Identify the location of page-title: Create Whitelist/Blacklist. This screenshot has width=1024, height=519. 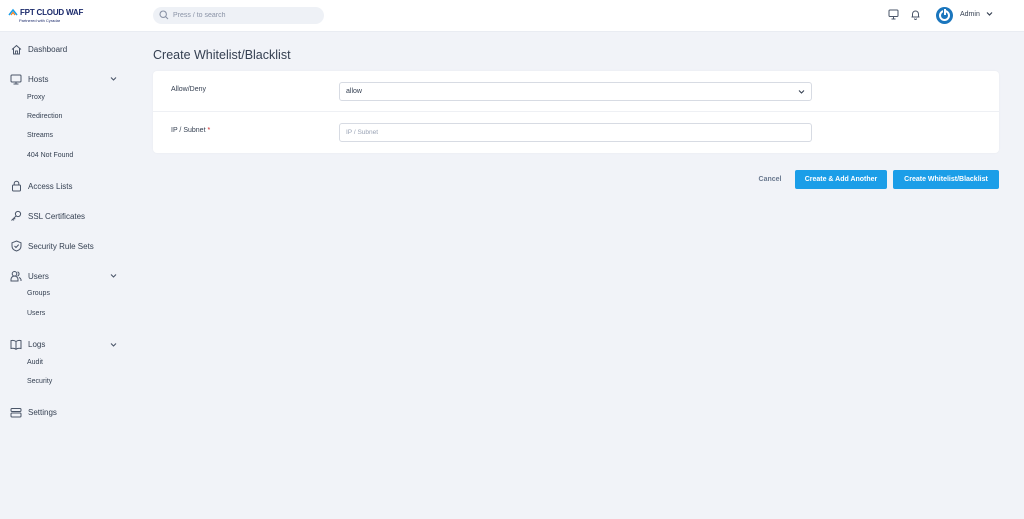
(222, 55).